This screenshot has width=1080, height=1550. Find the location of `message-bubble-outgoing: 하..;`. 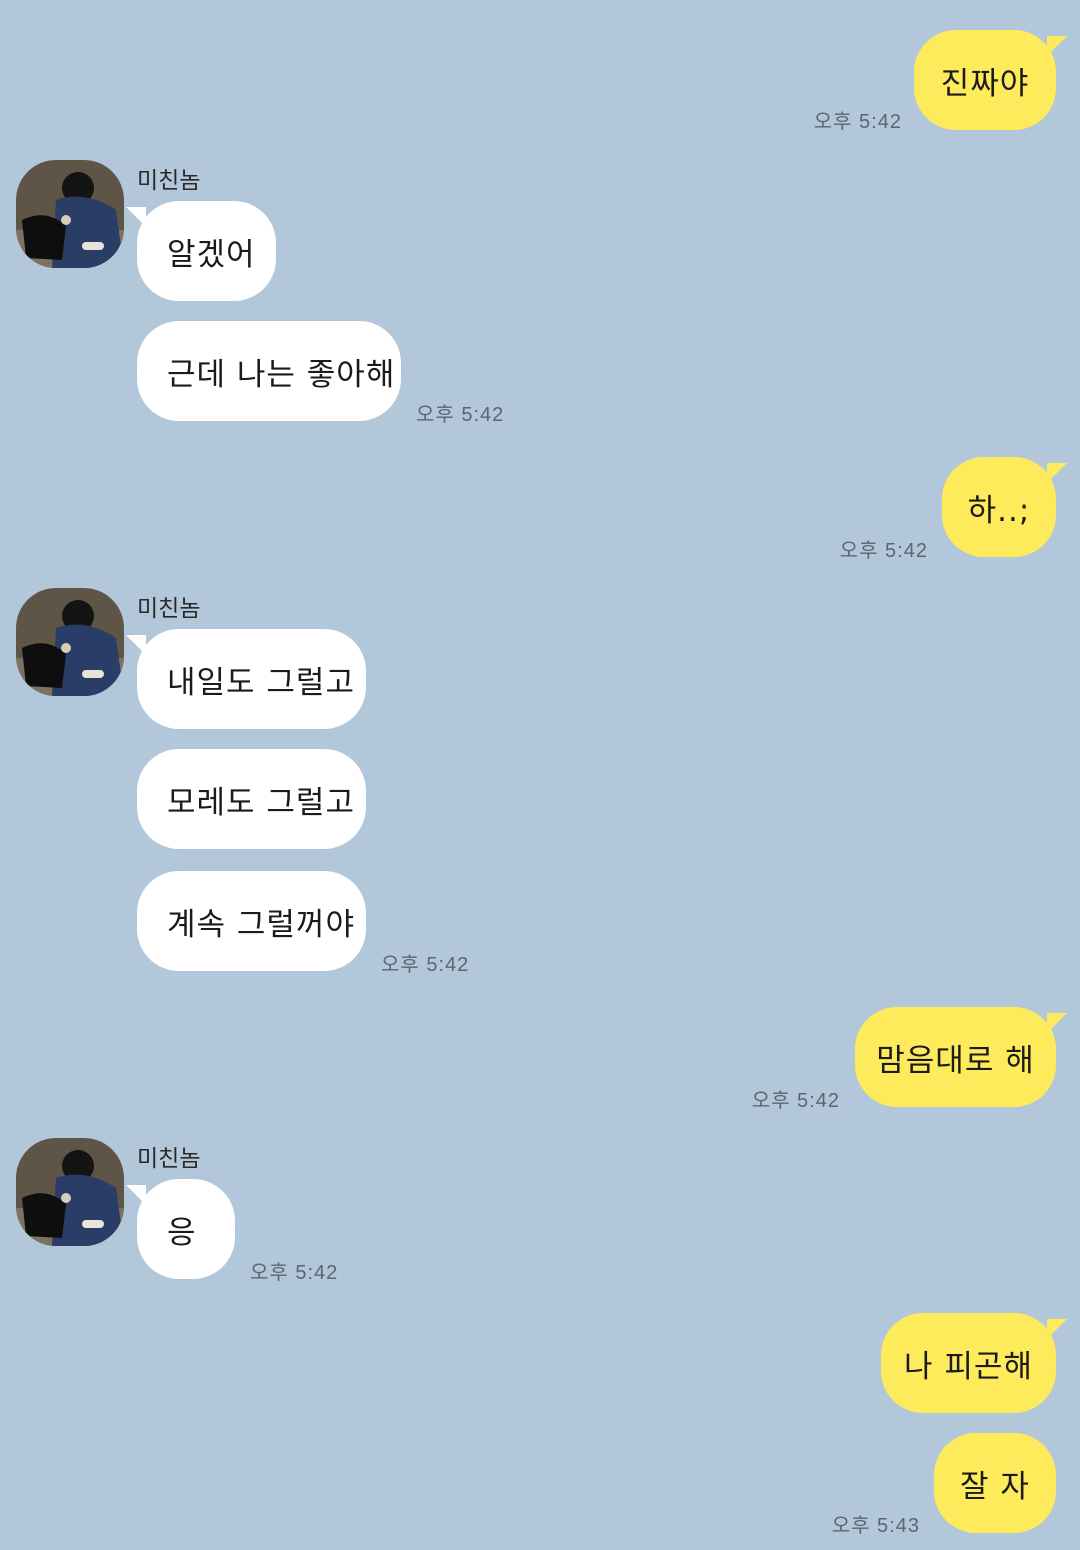

message-bubble-outgoing: 하..; is located at coordinates (1004, 507).